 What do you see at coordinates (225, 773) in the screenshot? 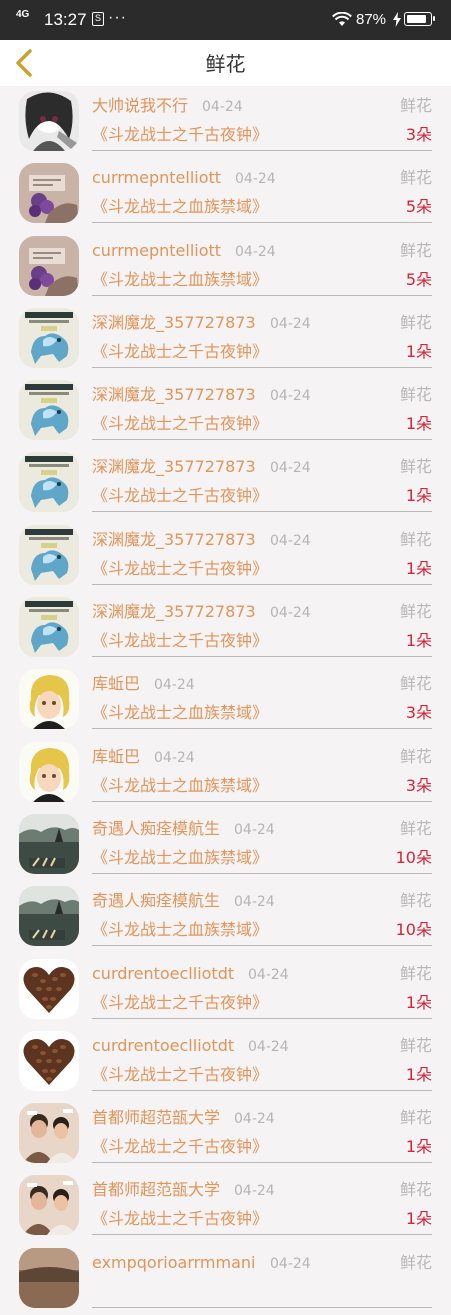
I see `list-item: 库蚯巴 04-24 鲜花 《斗龙战士之血族禁域》 3朵` at bounding box center [225, 773].